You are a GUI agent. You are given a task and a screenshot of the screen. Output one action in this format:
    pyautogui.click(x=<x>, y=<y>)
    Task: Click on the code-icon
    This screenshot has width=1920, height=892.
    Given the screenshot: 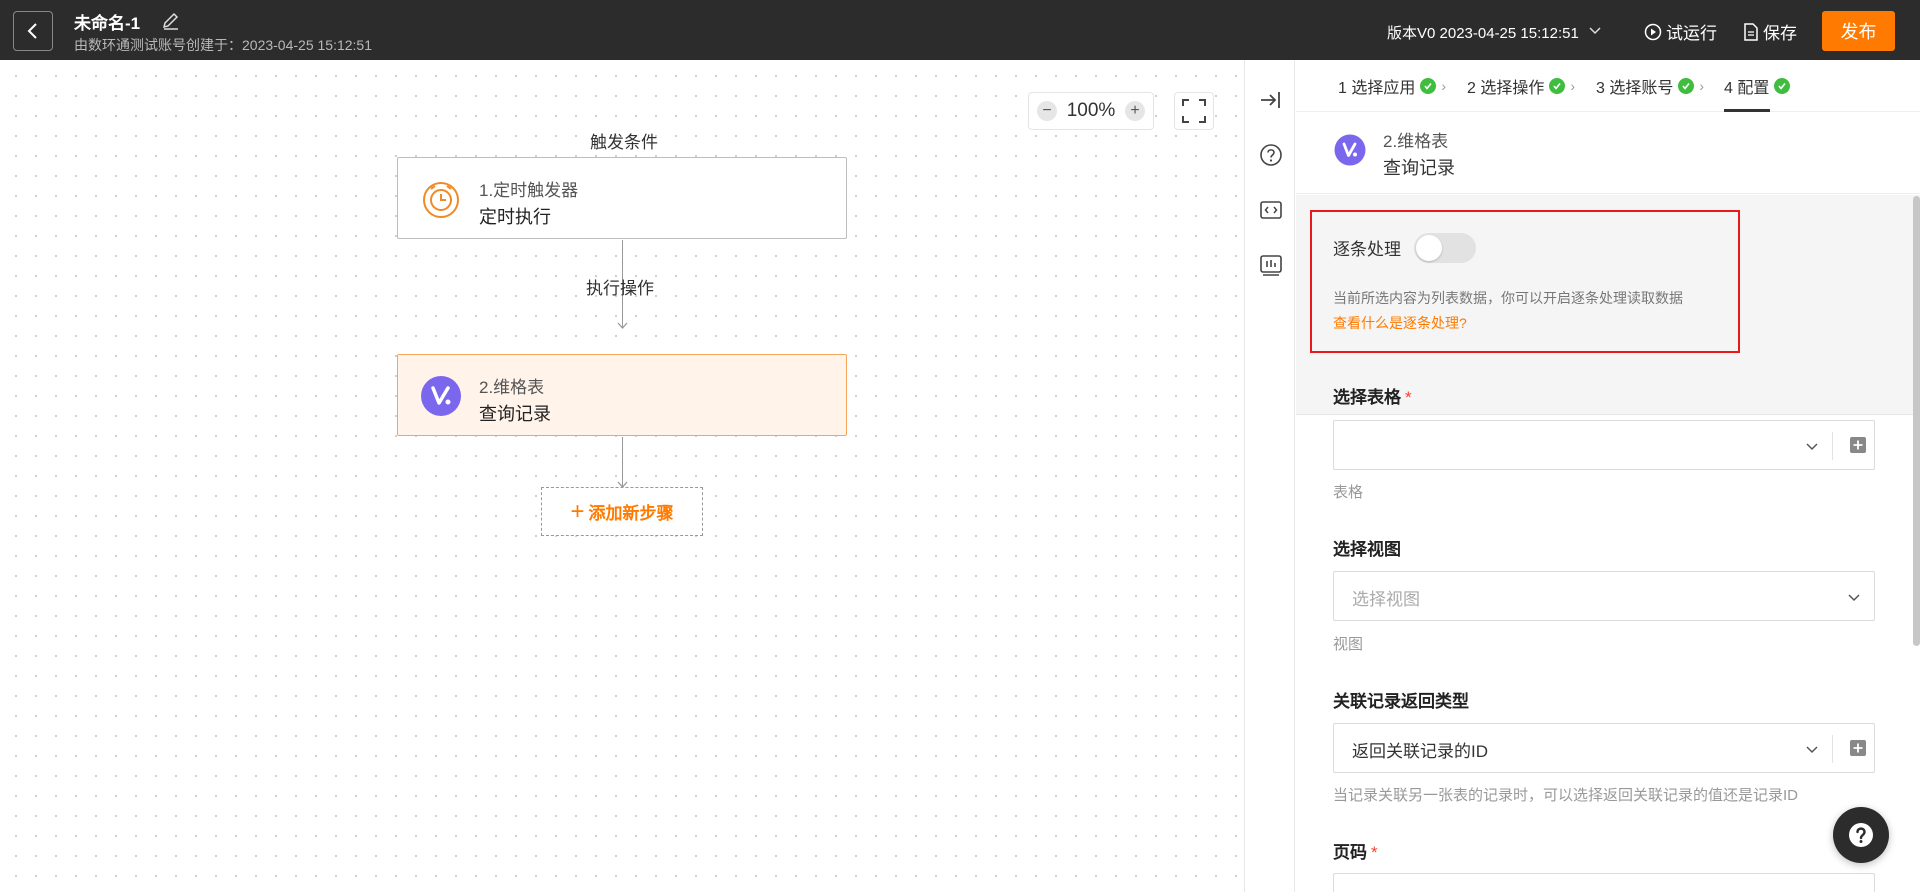 What is the action you would take?
    pyautogui.click(x=1271, y=210)
    